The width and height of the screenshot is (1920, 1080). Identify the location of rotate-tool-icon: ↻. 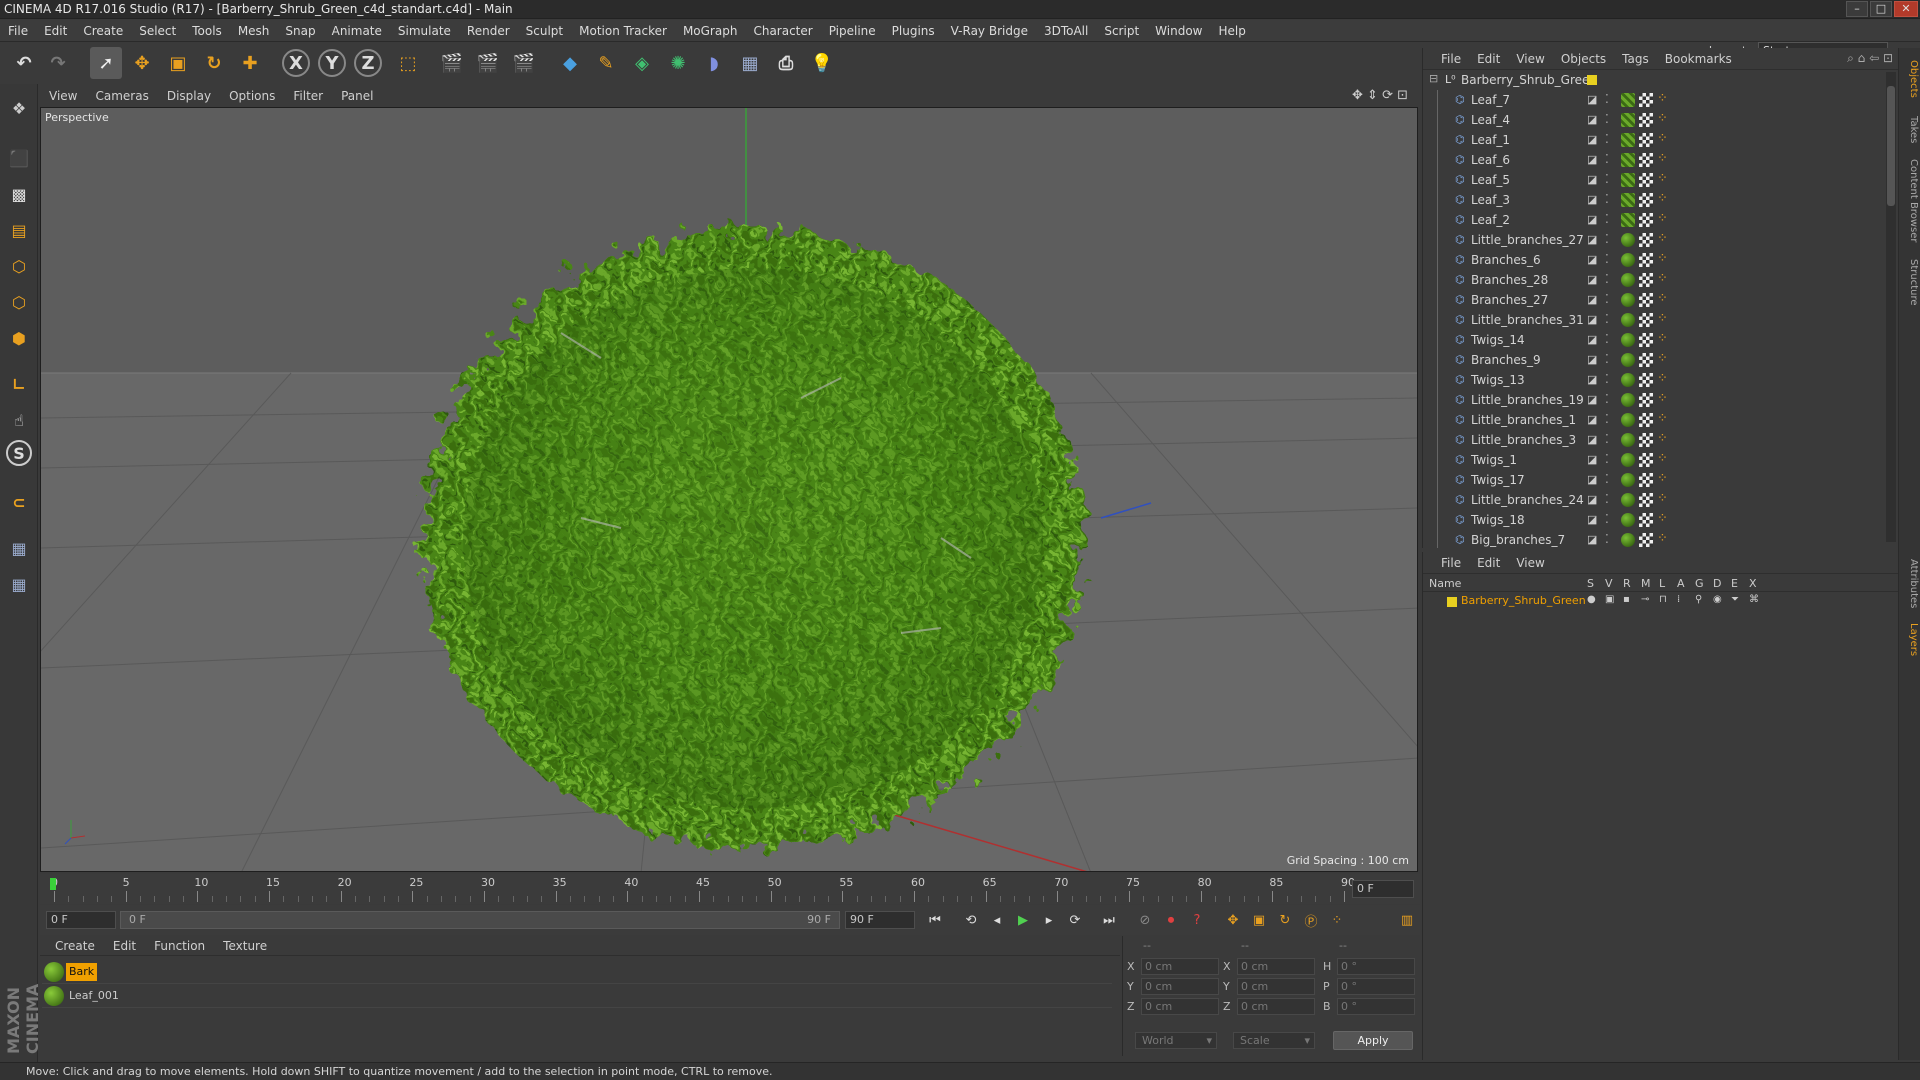
(214, 63).